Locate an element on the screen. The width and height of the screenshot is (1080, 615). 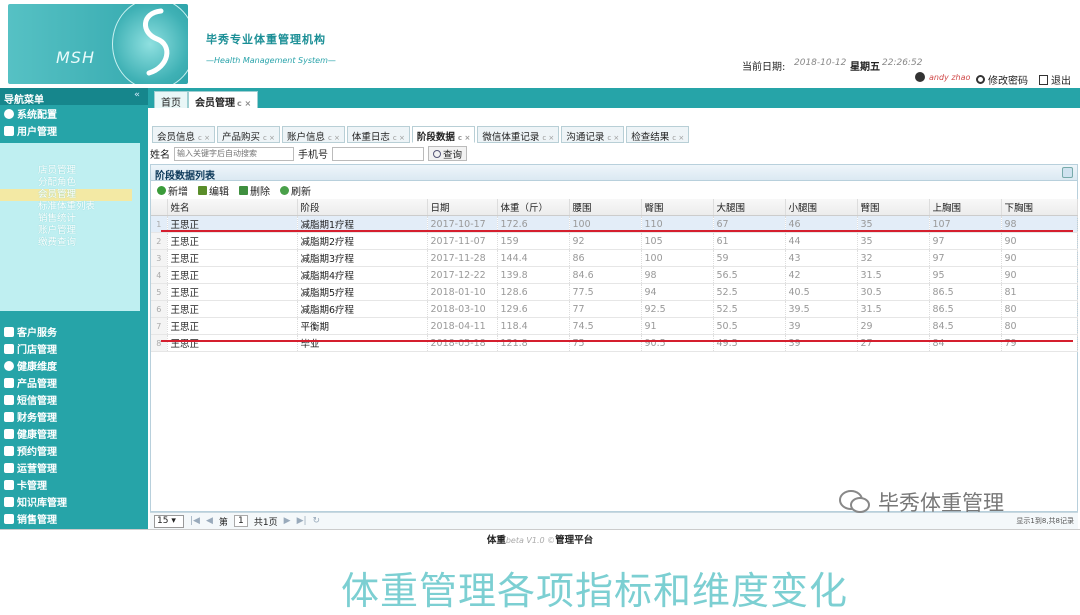
table-cell: 王思正 is located at coordinates (232, 241).